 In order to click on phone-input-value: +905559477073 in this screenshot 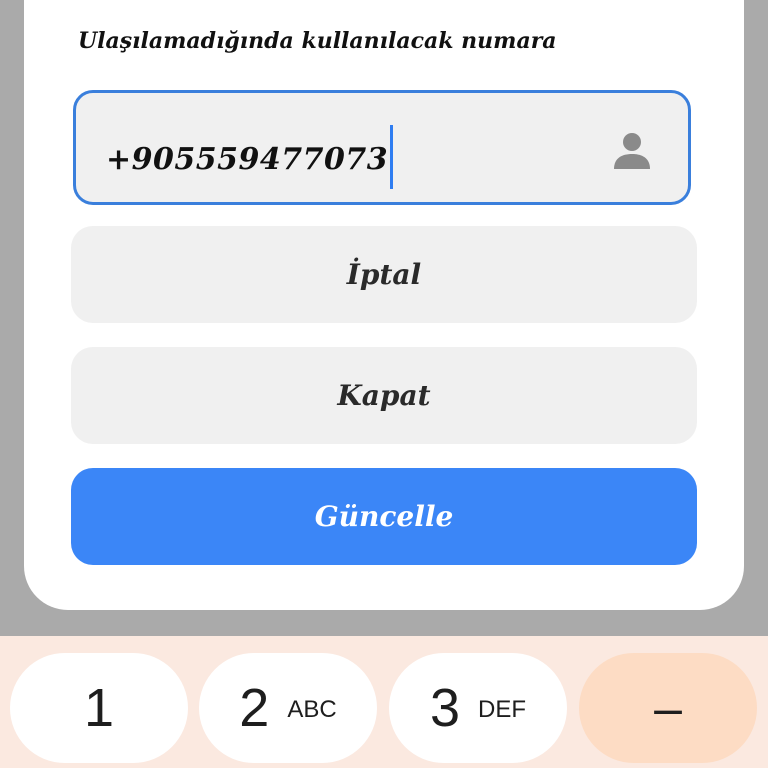, I will do `click(247, 159)`.